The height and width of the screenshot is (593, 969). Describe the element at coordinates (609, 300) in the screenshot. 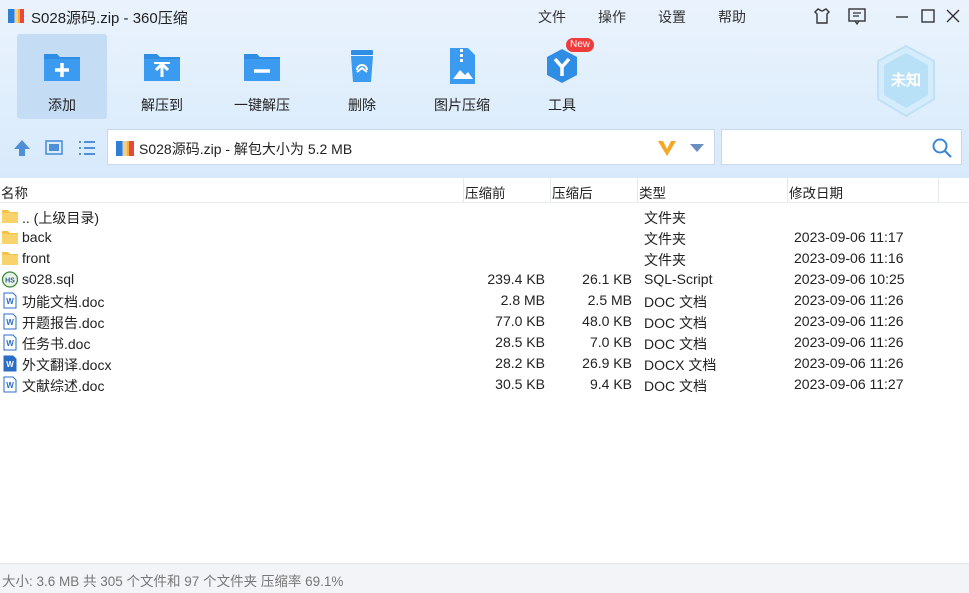

I see `compressed-size: 2.5 MB` at that location.